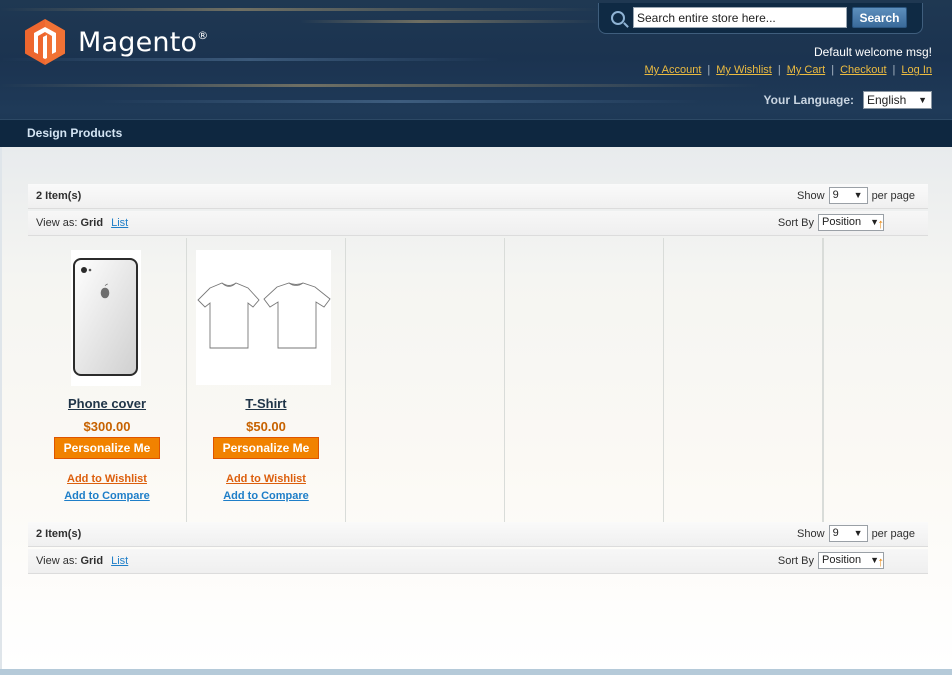  Describe the element at coordinates (45, 42) in the screenshot. I see `magento-logo-icon` at that location.